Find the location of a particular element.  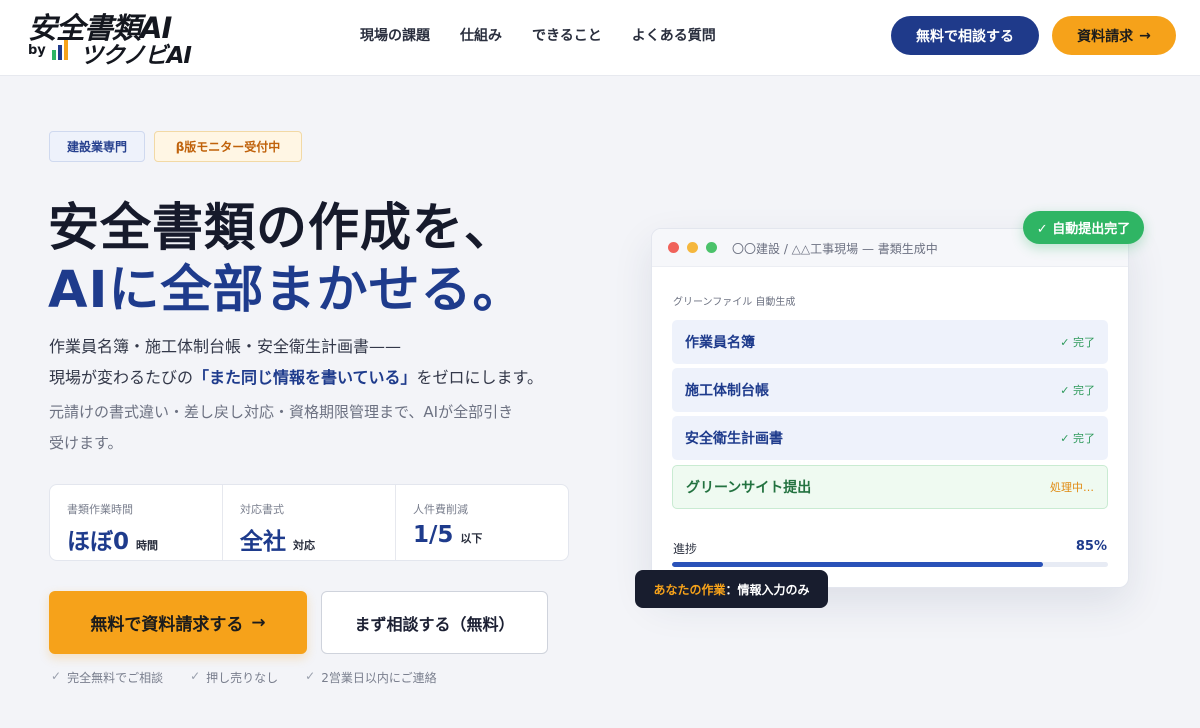

tag-construction: 建設業専門 is located at coordinates (97, 146).